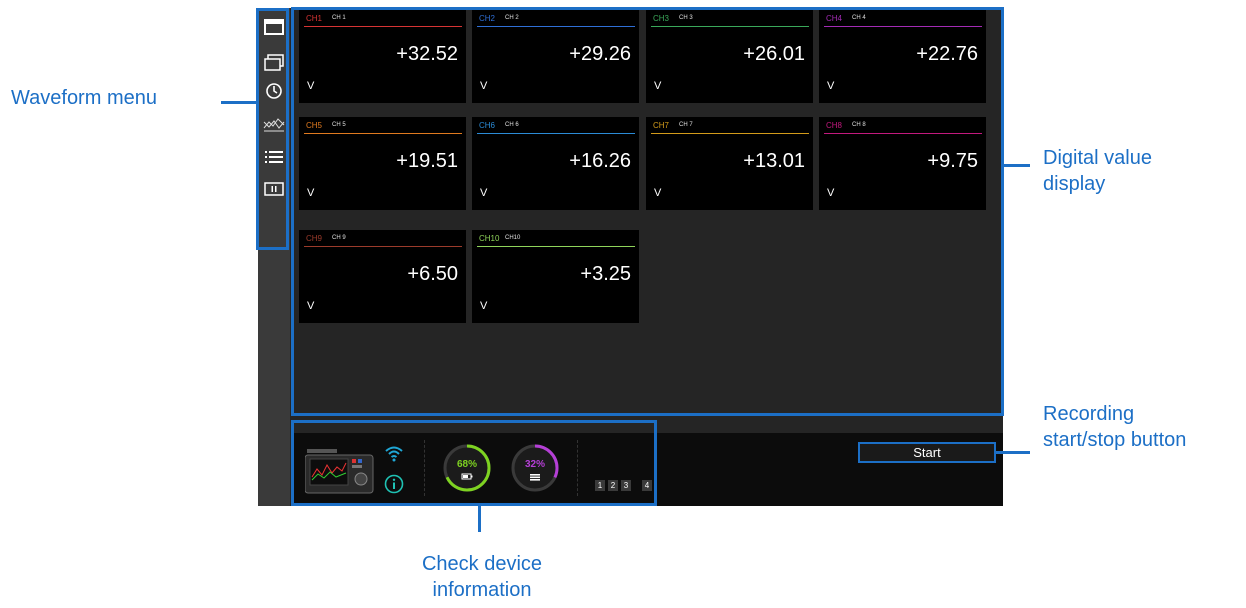  What do you see at coordinates (339, 125) in the screenshot?
I see `channel-name: CH 5` at bounding box center [339, 125].